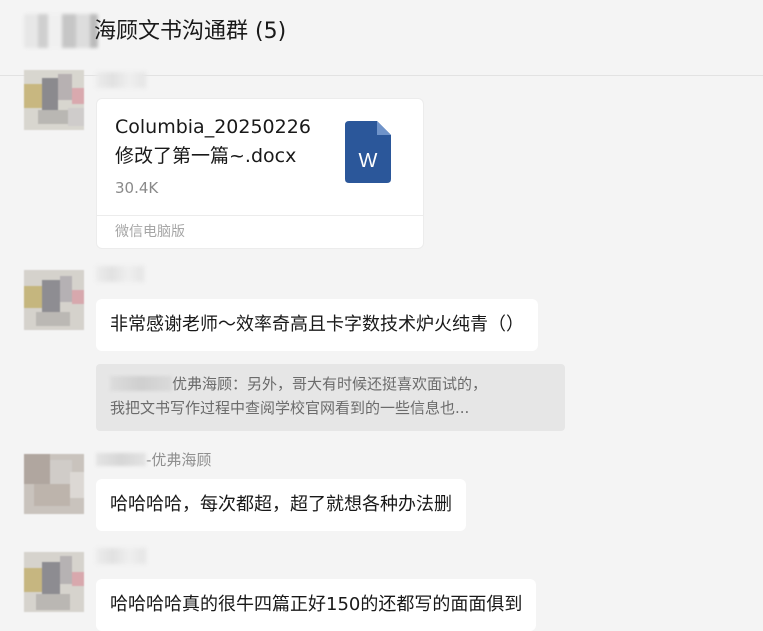 The height and width of the screenshot is (631, 763). I want to click on message-text: 哈哈哈哈，每次都超，超了就想各种办法删, so click(281, 504).